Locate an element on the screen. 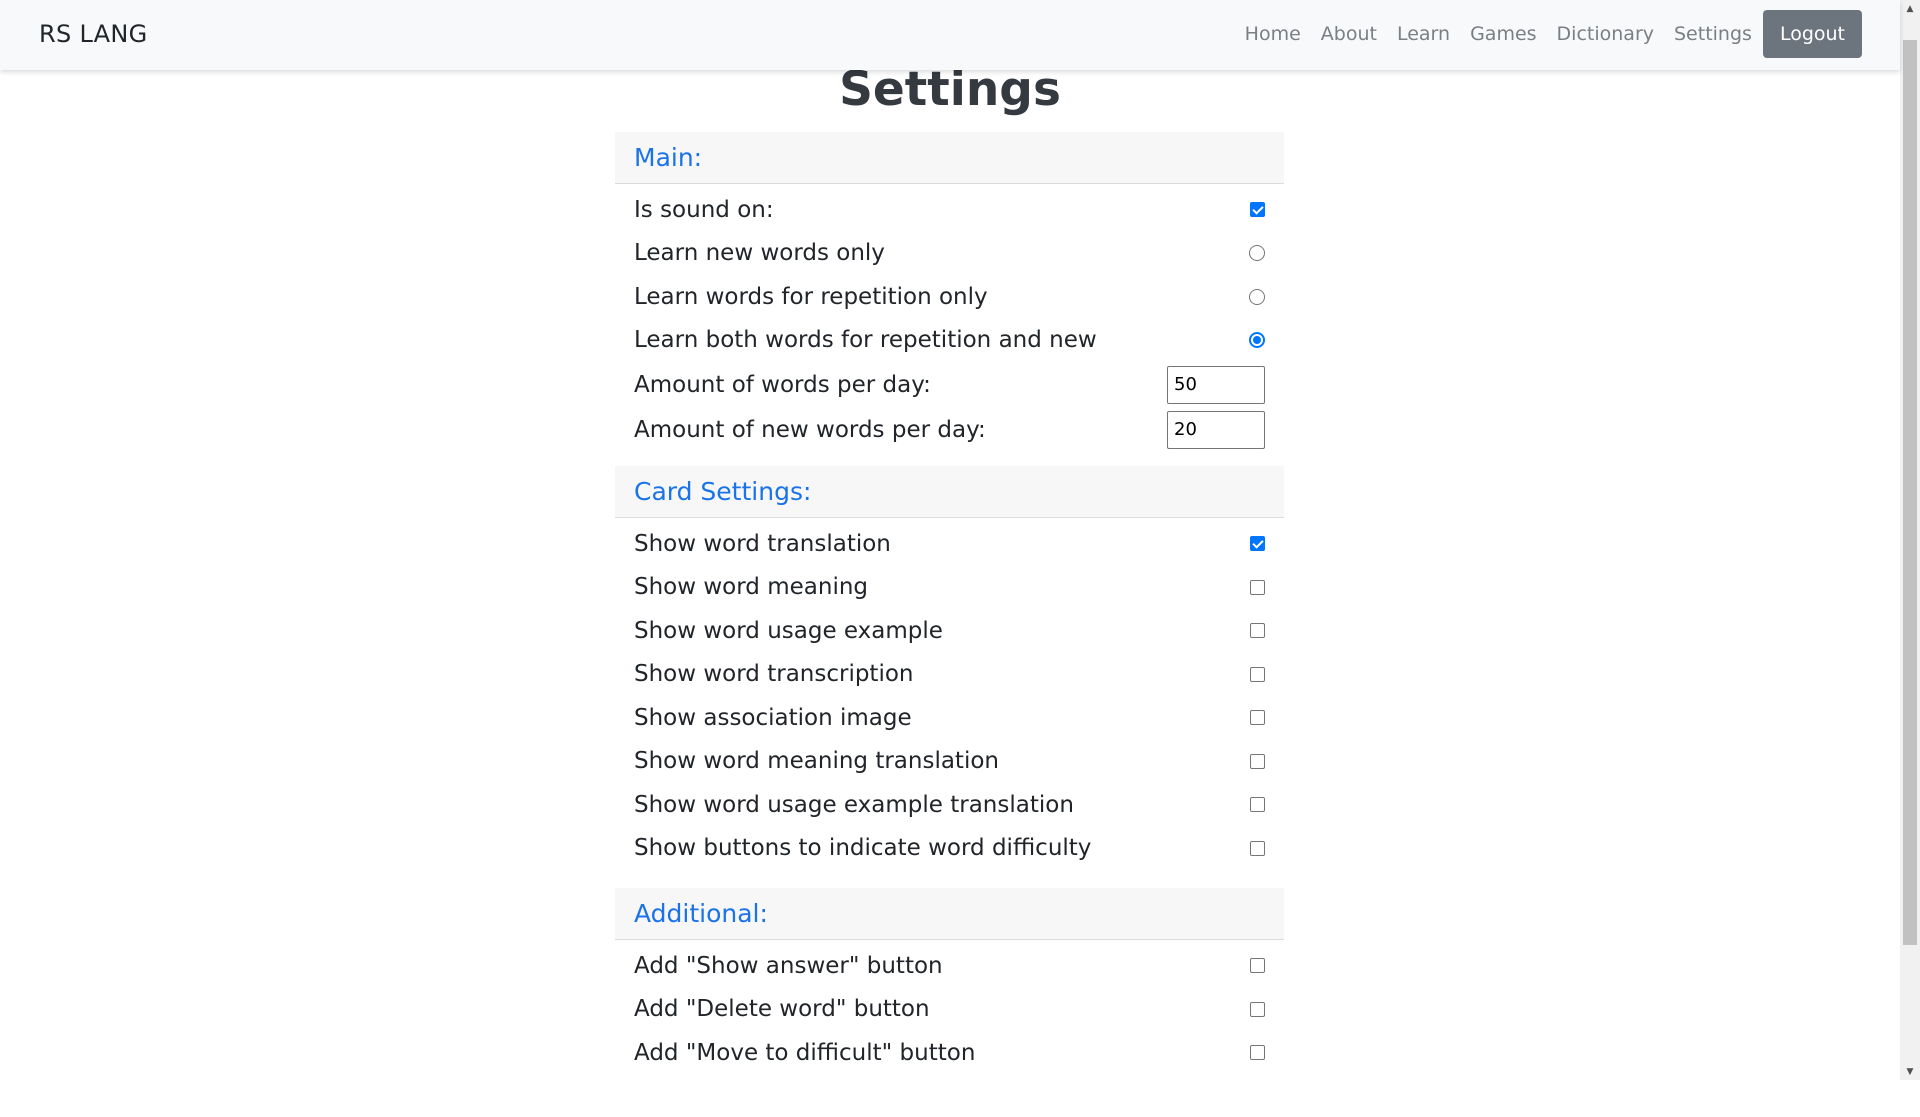 Image resolution: width=1920 pixels, height=1117 pixels. add-move-to-difficult-checkbox is located at coordinates (1257, 1053).